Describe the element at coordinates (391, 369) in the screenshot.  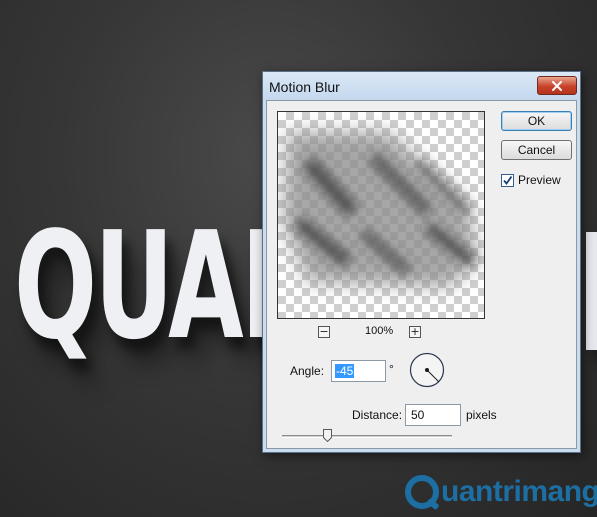
I see `angle-unit: °` at that location.